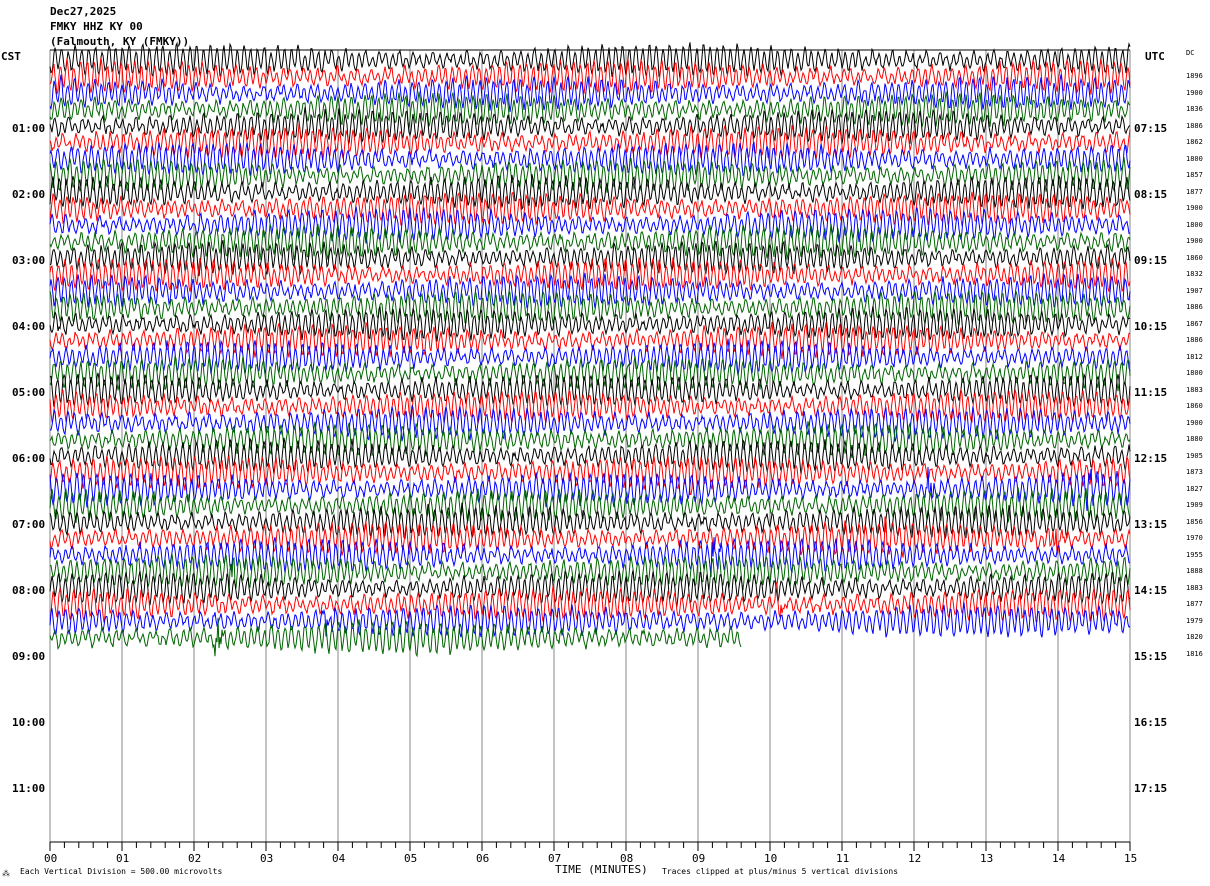  Describe the element at coordinates (1151, 458) in the screenshot. I see `right-hour-label: 12:15` at that location.